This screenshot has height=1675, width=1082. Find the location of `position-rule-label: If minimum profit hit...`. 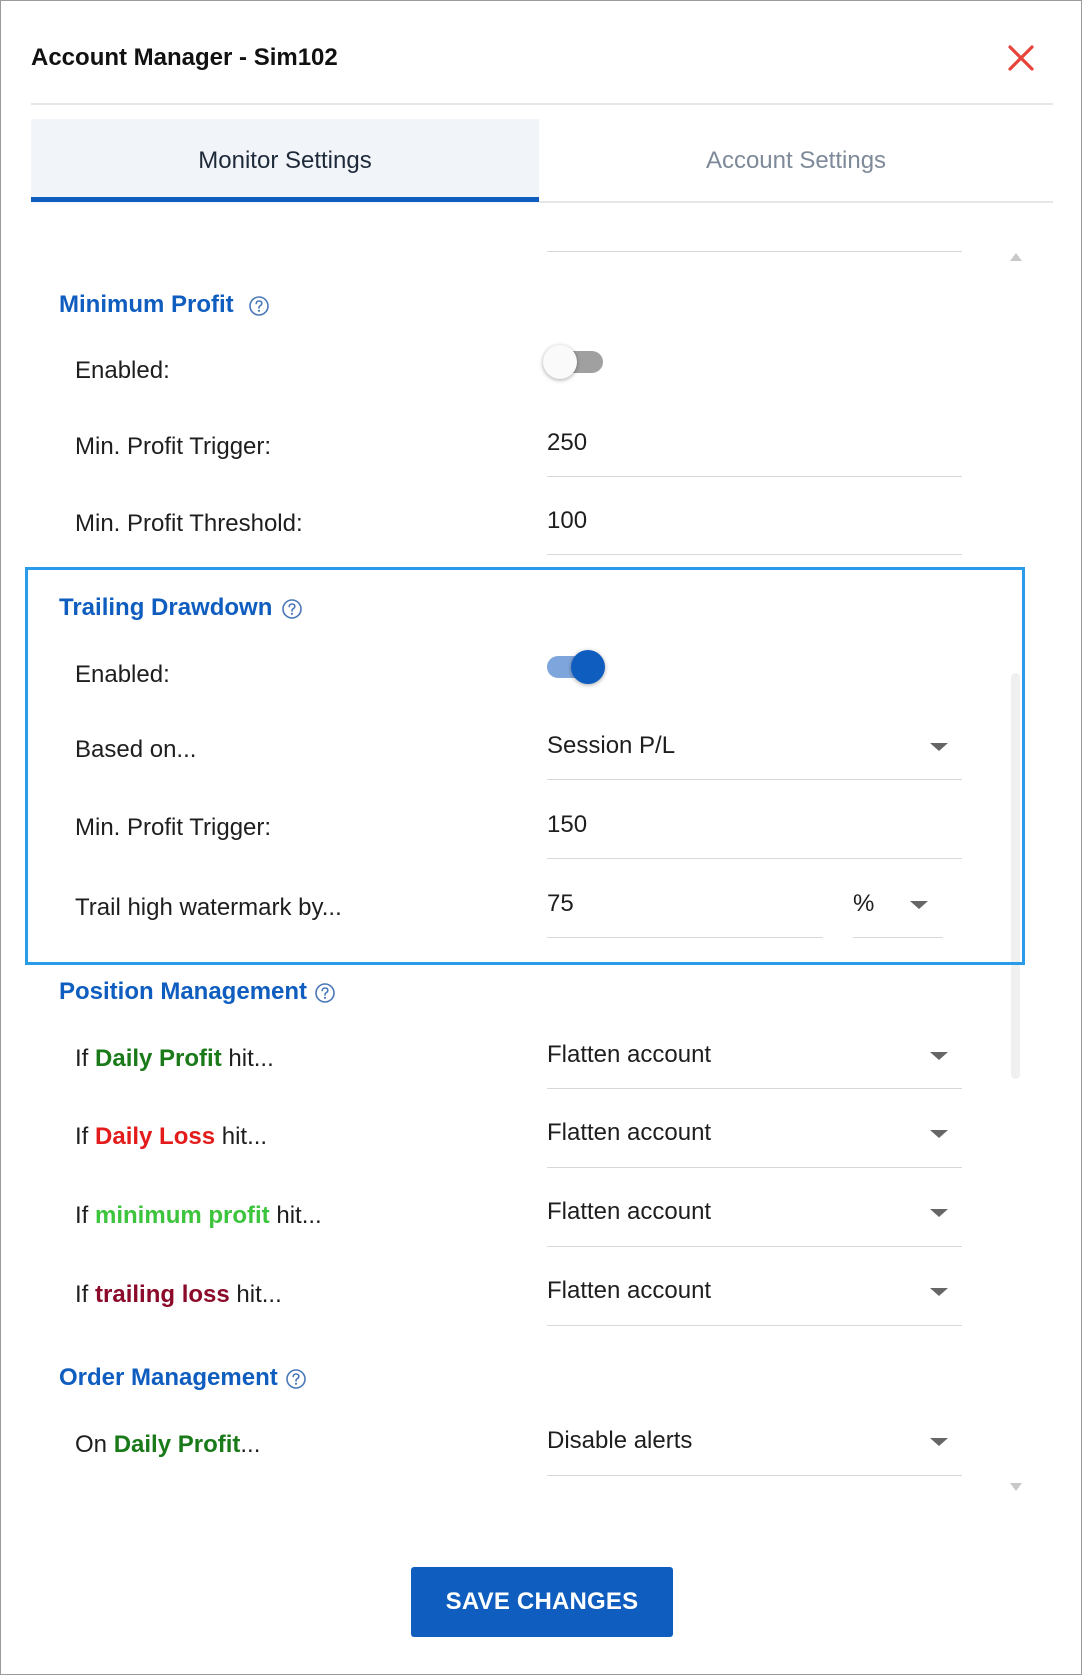

position-rule-label: If minimum profit hit... is located at coordinates (198, 1215).